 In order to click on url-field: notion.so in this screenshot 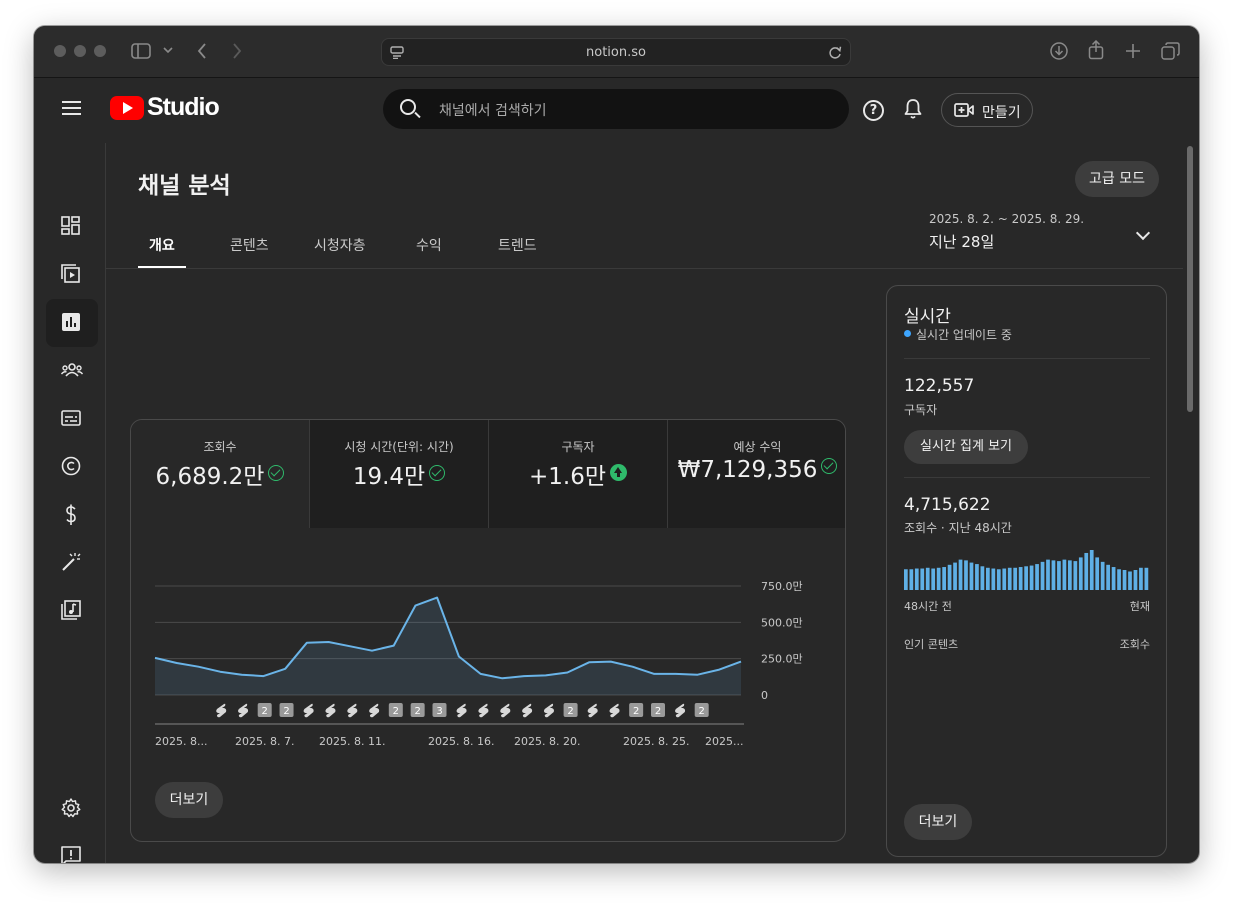, I will do `click(616, 52)`.